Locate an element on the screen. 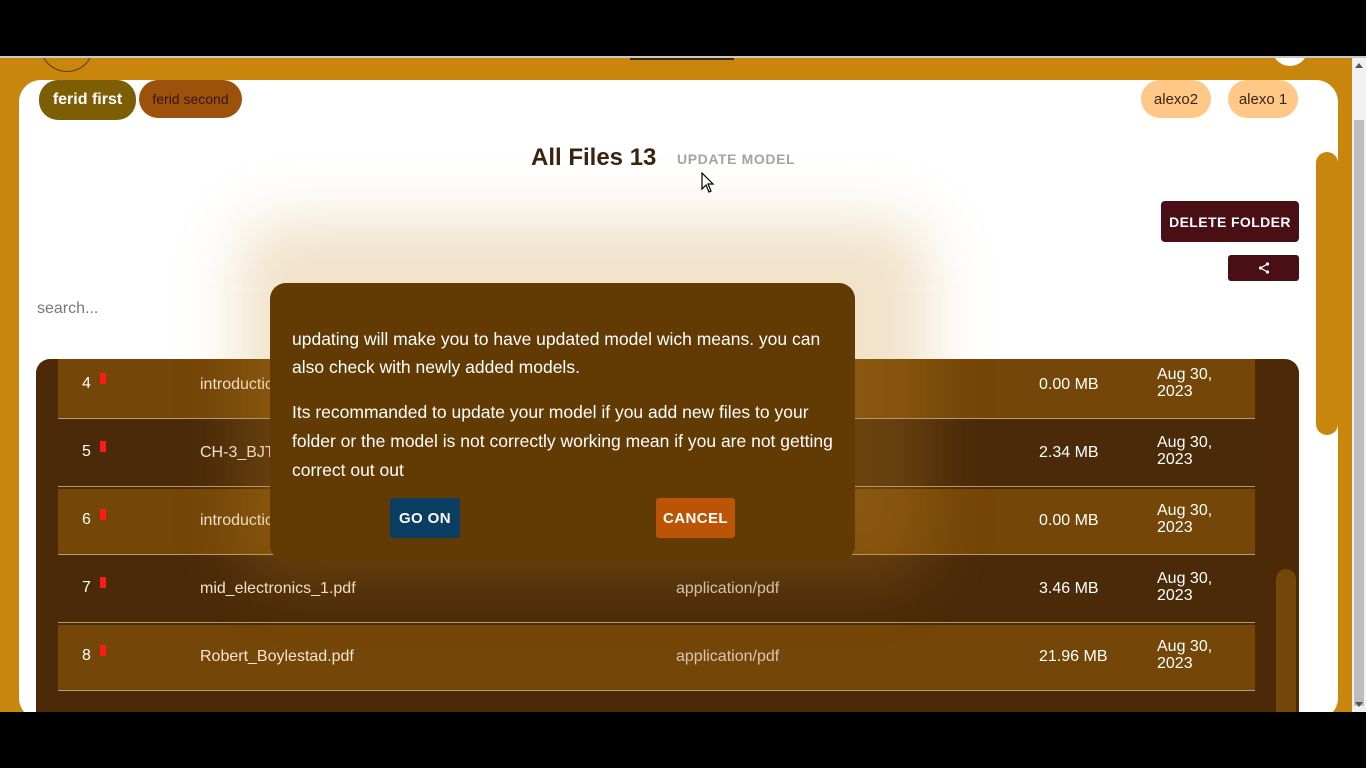 The image size is (1366, 768). row-number: 6 is located at coordinates (86, 519).